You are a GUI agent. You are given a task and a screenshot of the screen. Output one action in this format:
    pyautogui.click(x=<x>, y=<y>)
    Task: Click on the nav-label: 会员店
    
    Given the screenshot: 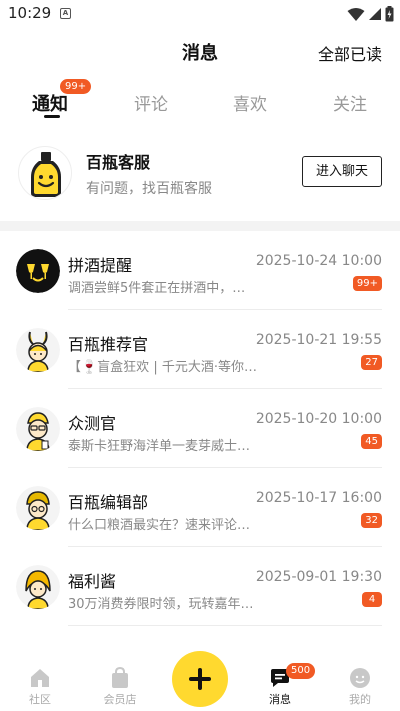 What is the action you would take?
    pyautogui.click(x=120, y=699)
    